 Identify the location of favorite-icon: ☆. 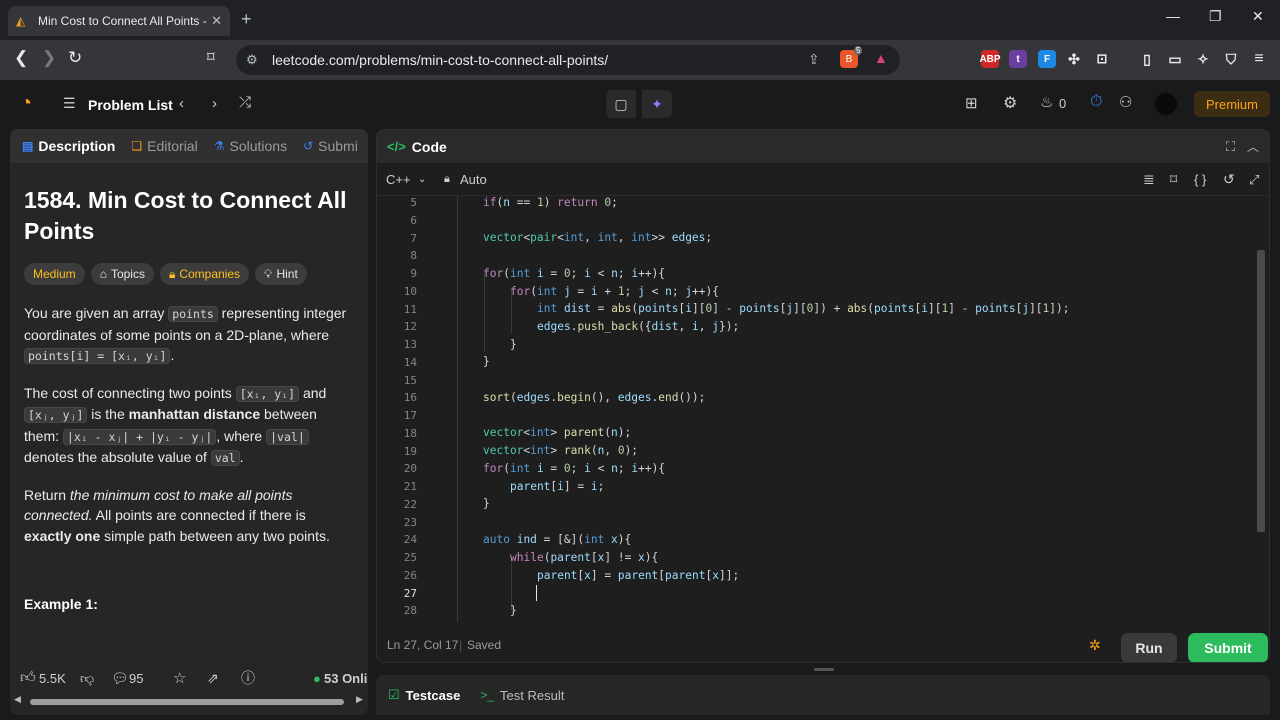
(179, 678).